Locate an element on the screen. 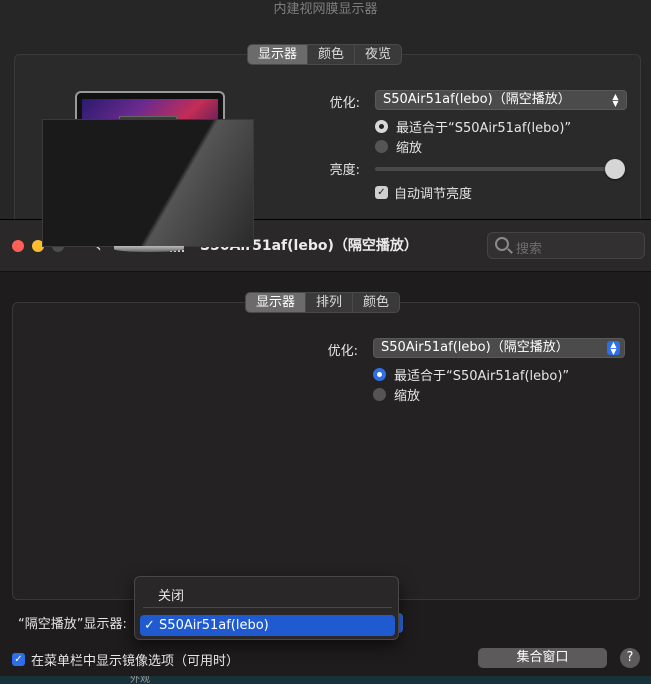  menu-bar-mirroring-label: 在菜单栏中显示镜像选项（可用时） is located at coordinates (135, 661).